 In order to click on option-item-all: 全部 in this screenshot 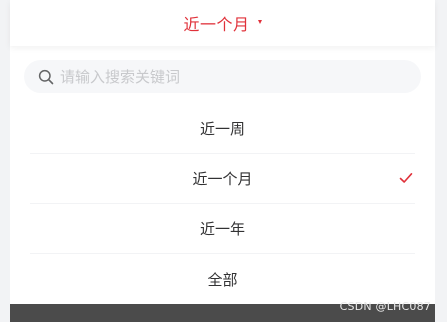, I will do `click(222, 279)`.